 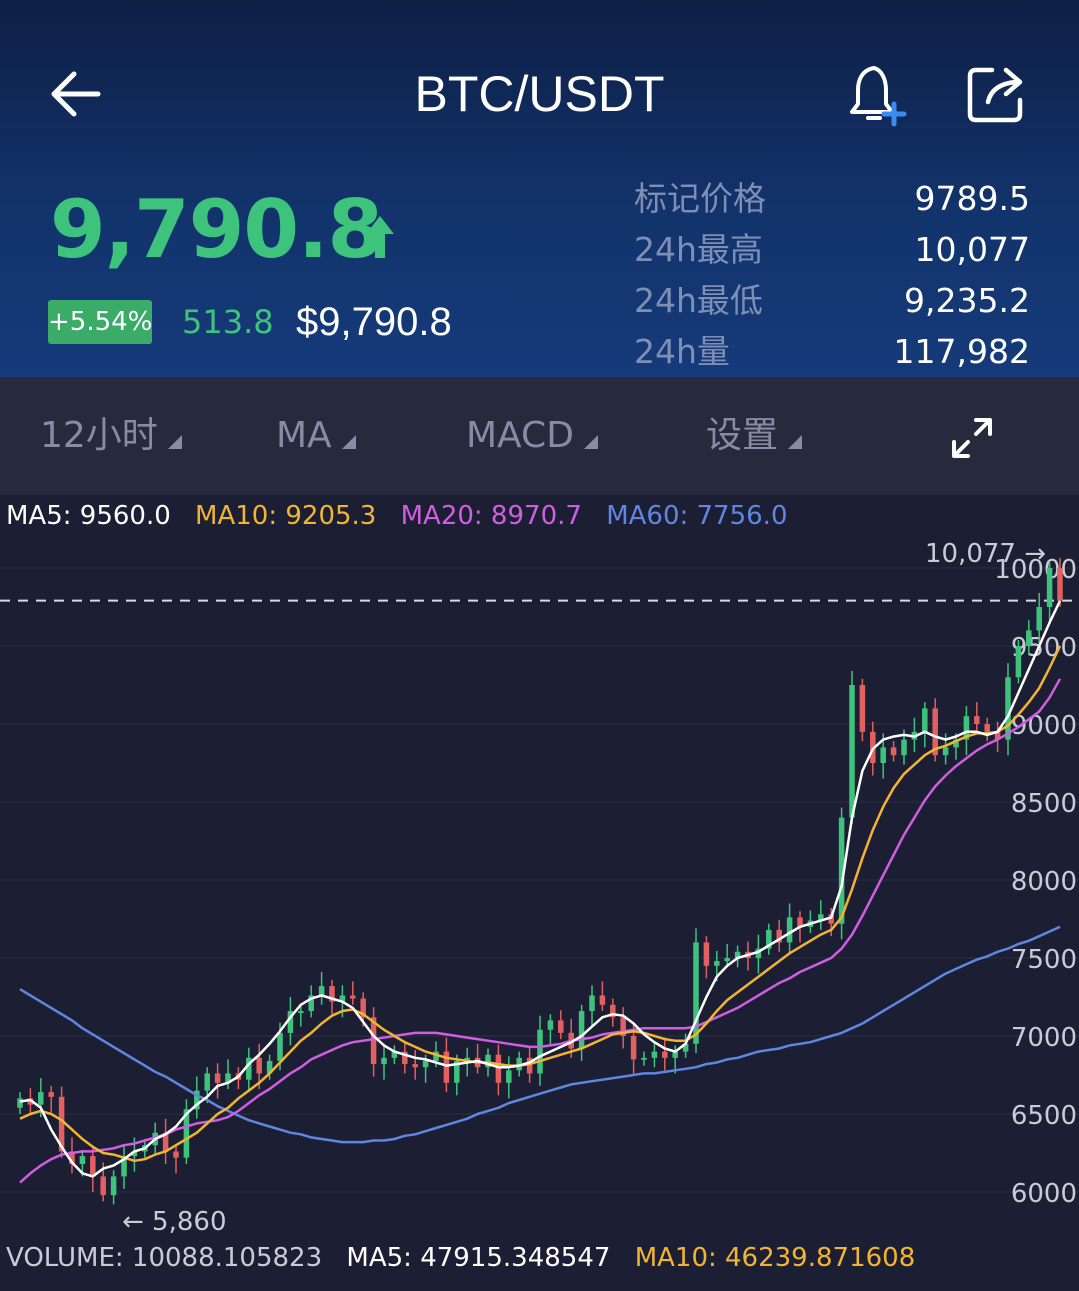 I want to click on interval-selector: 12小时, so click(x=111, y=436).